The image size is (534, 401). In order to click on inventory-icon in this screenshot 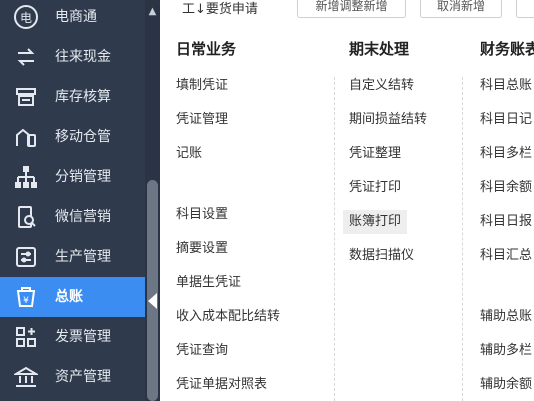, I will do `click(26, 97)`.